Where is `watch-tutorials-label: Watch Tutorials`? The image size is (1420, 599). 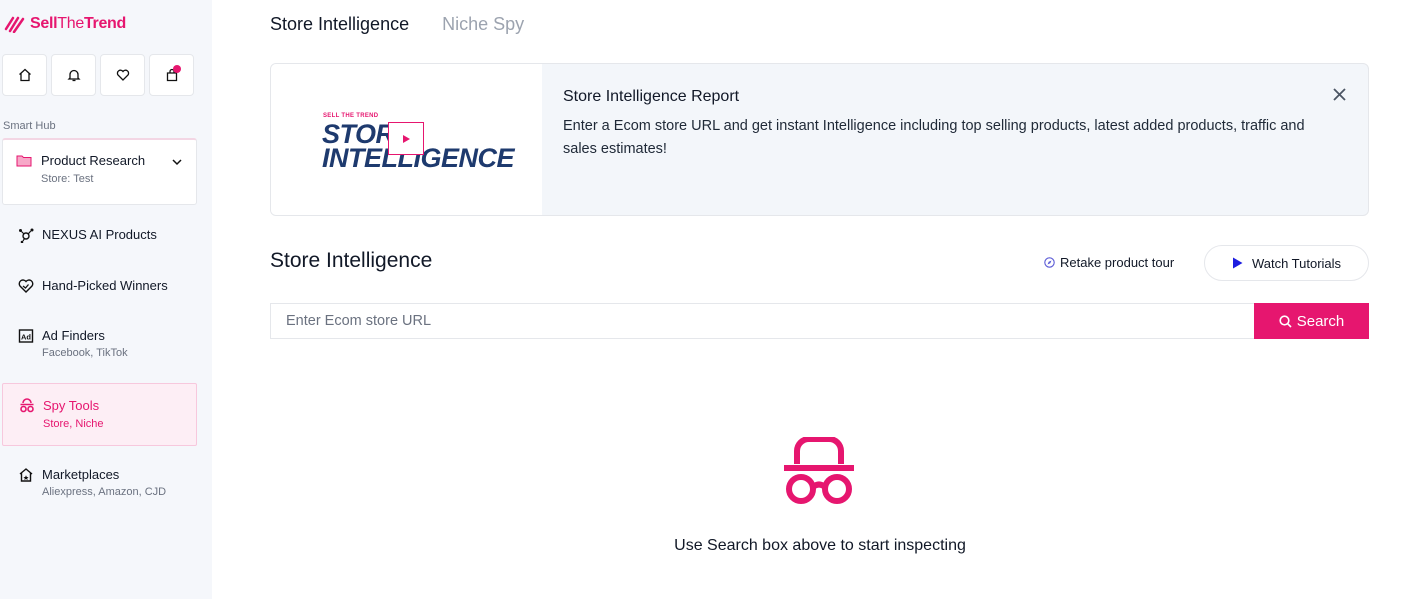 watch-tutorials-label: Watch Tutorials is located at coordinates (1296, 263).